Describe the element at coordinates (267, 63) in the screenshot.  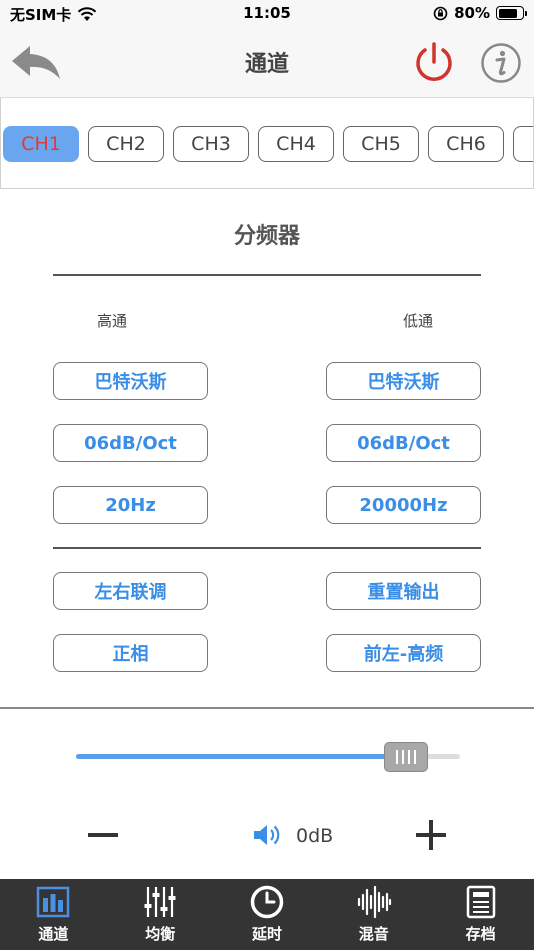
I see `navigation-bar: 通道` at that location.